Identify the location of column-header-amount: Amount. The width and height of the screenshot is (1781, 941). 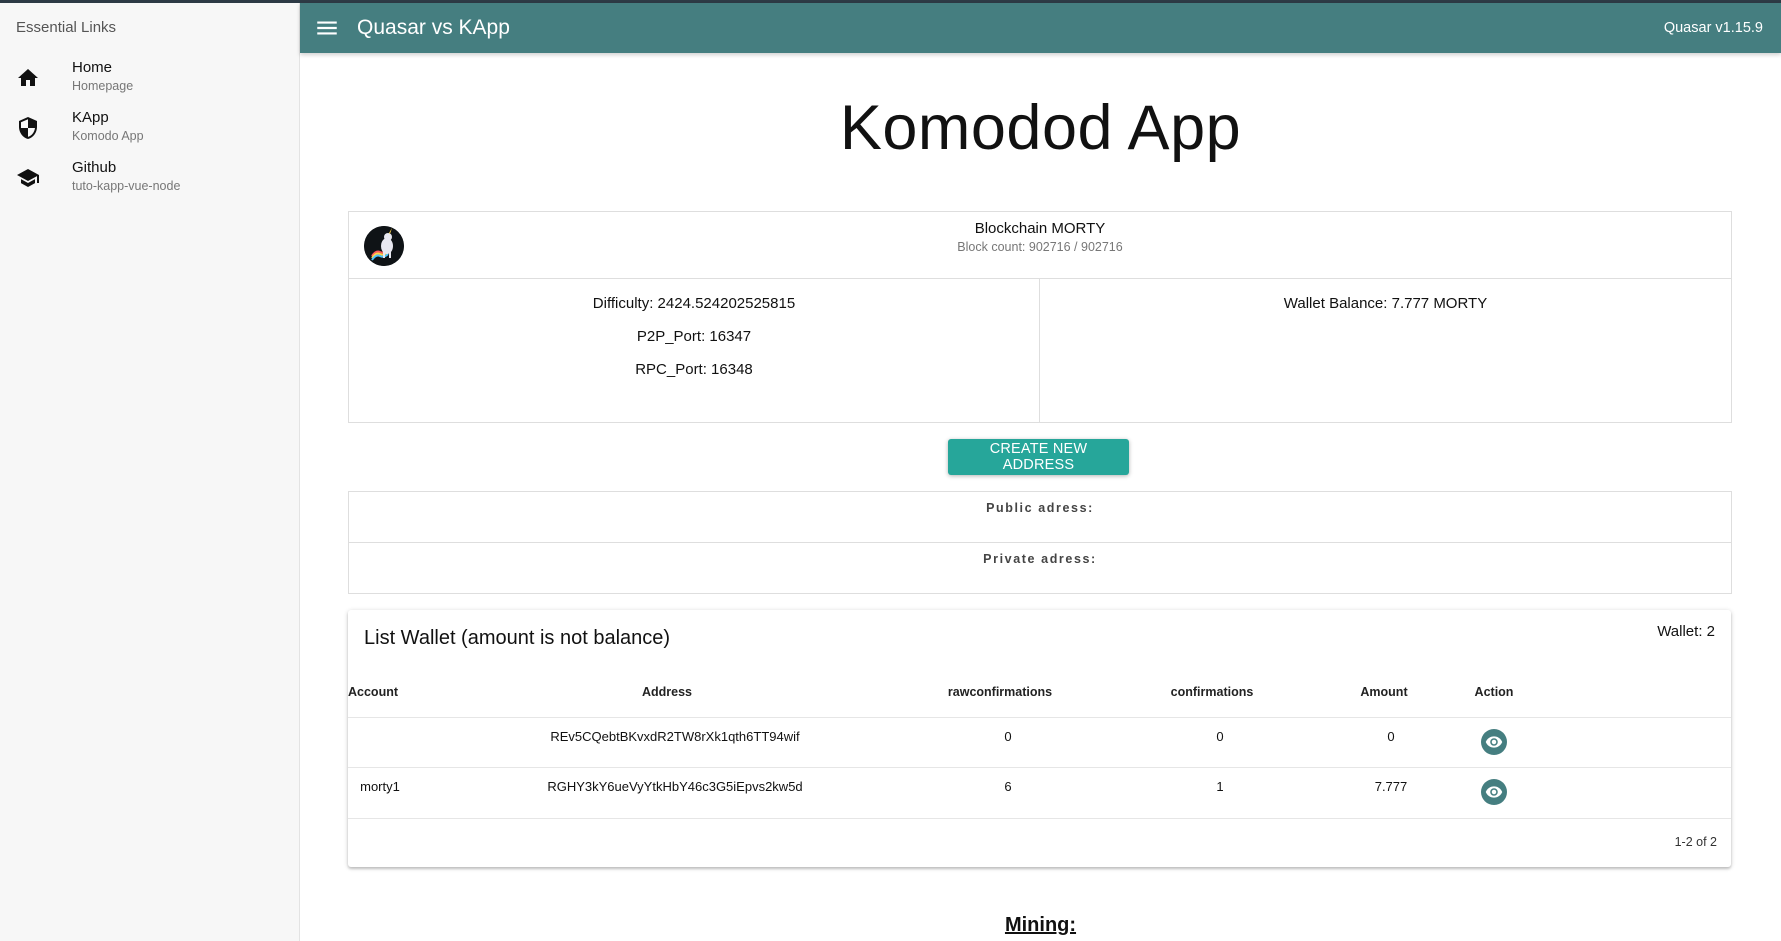
(1384, 692).